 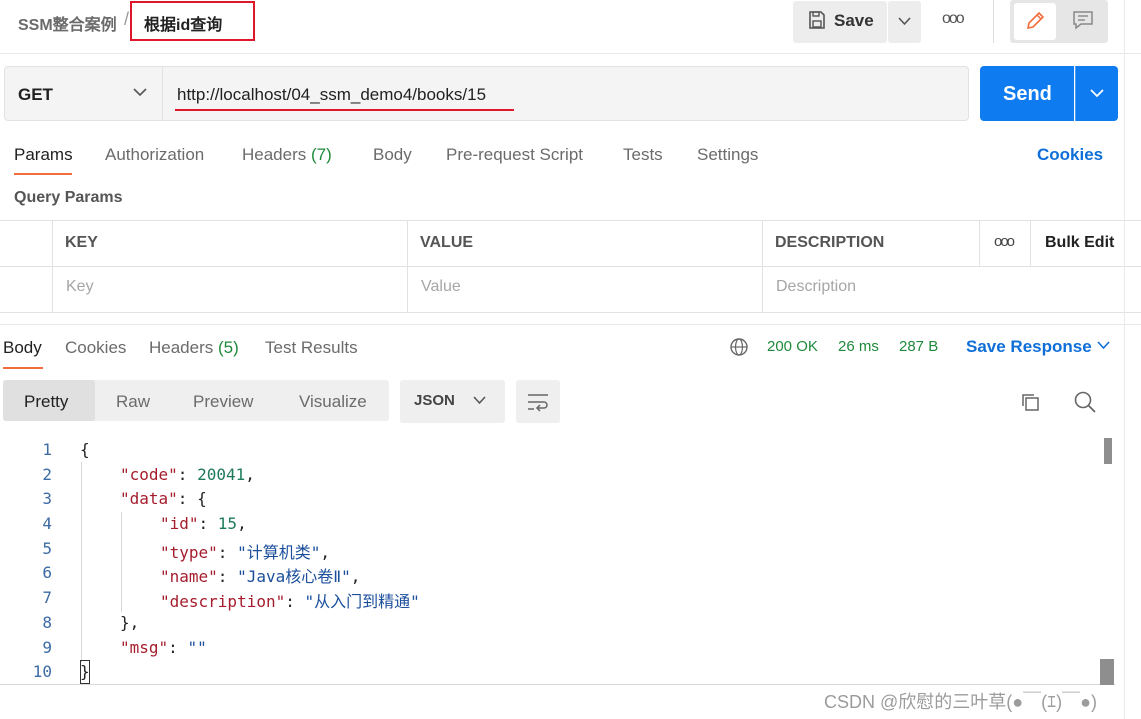 I want to click on save-options-button, so click(x=904, y=22).